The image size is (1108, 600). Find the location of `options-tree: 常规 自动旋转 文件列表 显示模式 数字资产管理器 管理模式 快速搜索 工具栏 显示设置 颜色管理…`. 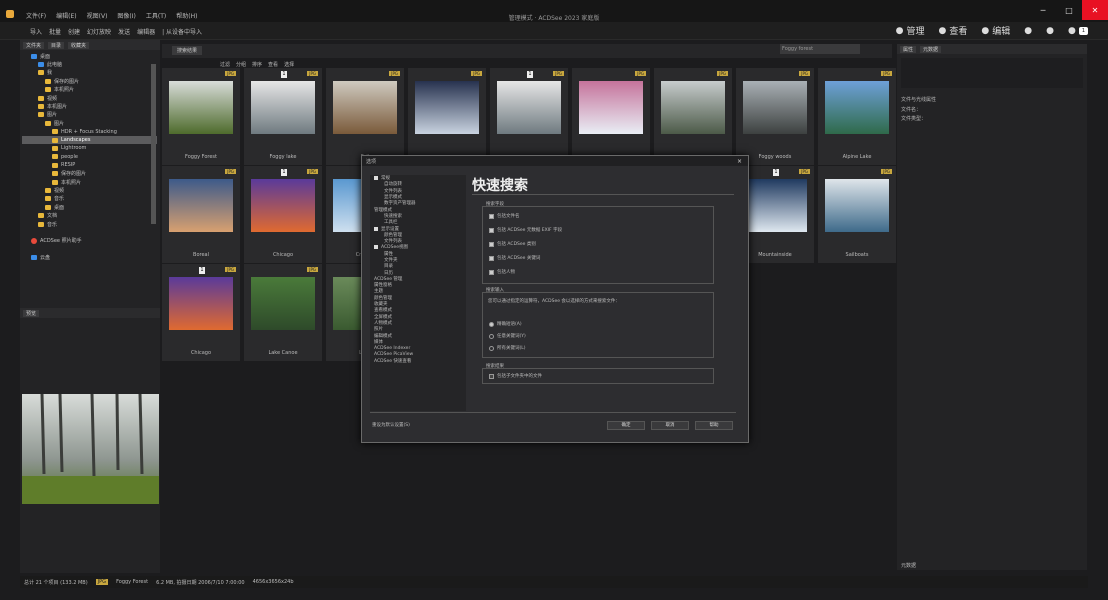

options-tree: 常规 自动旋转 文件列表 显示模式 数字资产管理器 管理模式 快速搜索 工具栏 显示设置 颜色管理… is located at coordinates (418, 293).